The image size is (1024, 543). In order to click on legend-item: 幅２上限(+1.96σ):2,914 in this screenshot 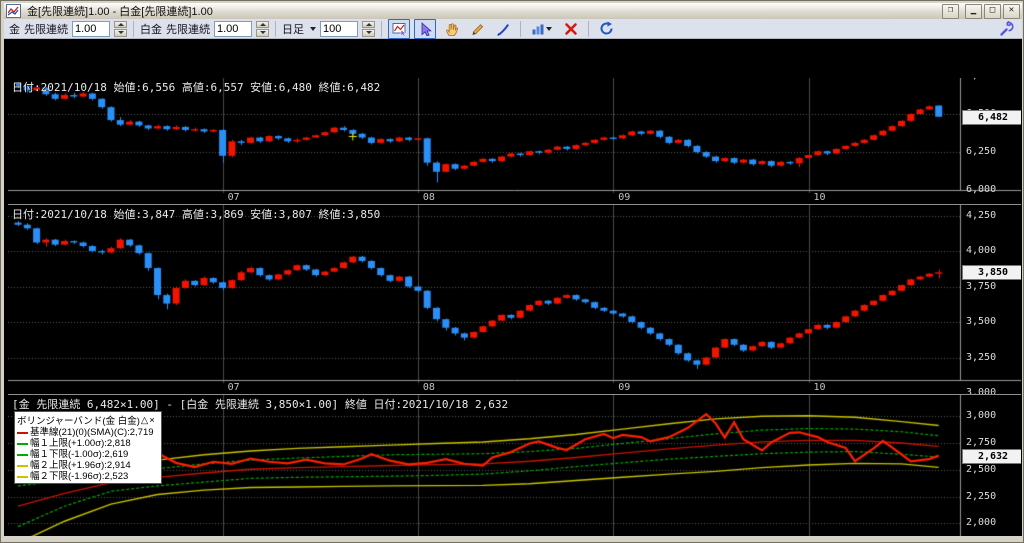, I will do `click(88, 465)`.